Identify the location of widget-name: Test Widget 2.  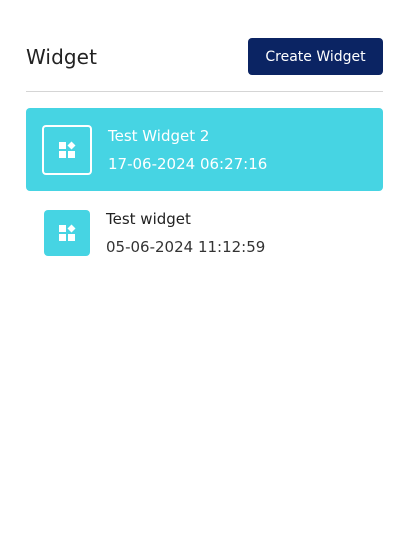
(159, 135).